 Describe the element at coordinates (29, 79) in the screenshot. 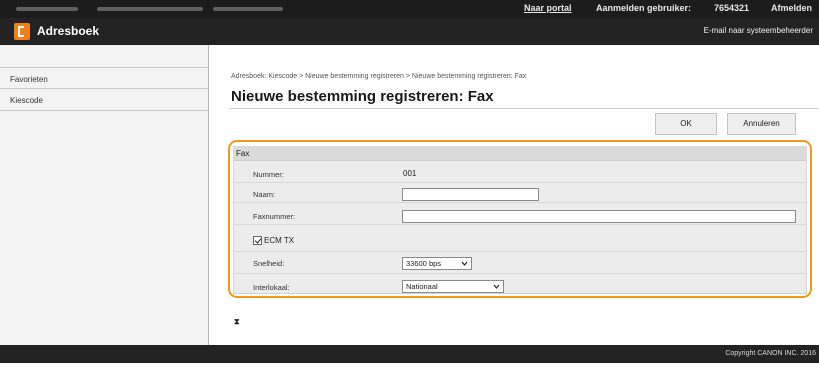

I see `sidebar-item-label: Favorieten` at that location.